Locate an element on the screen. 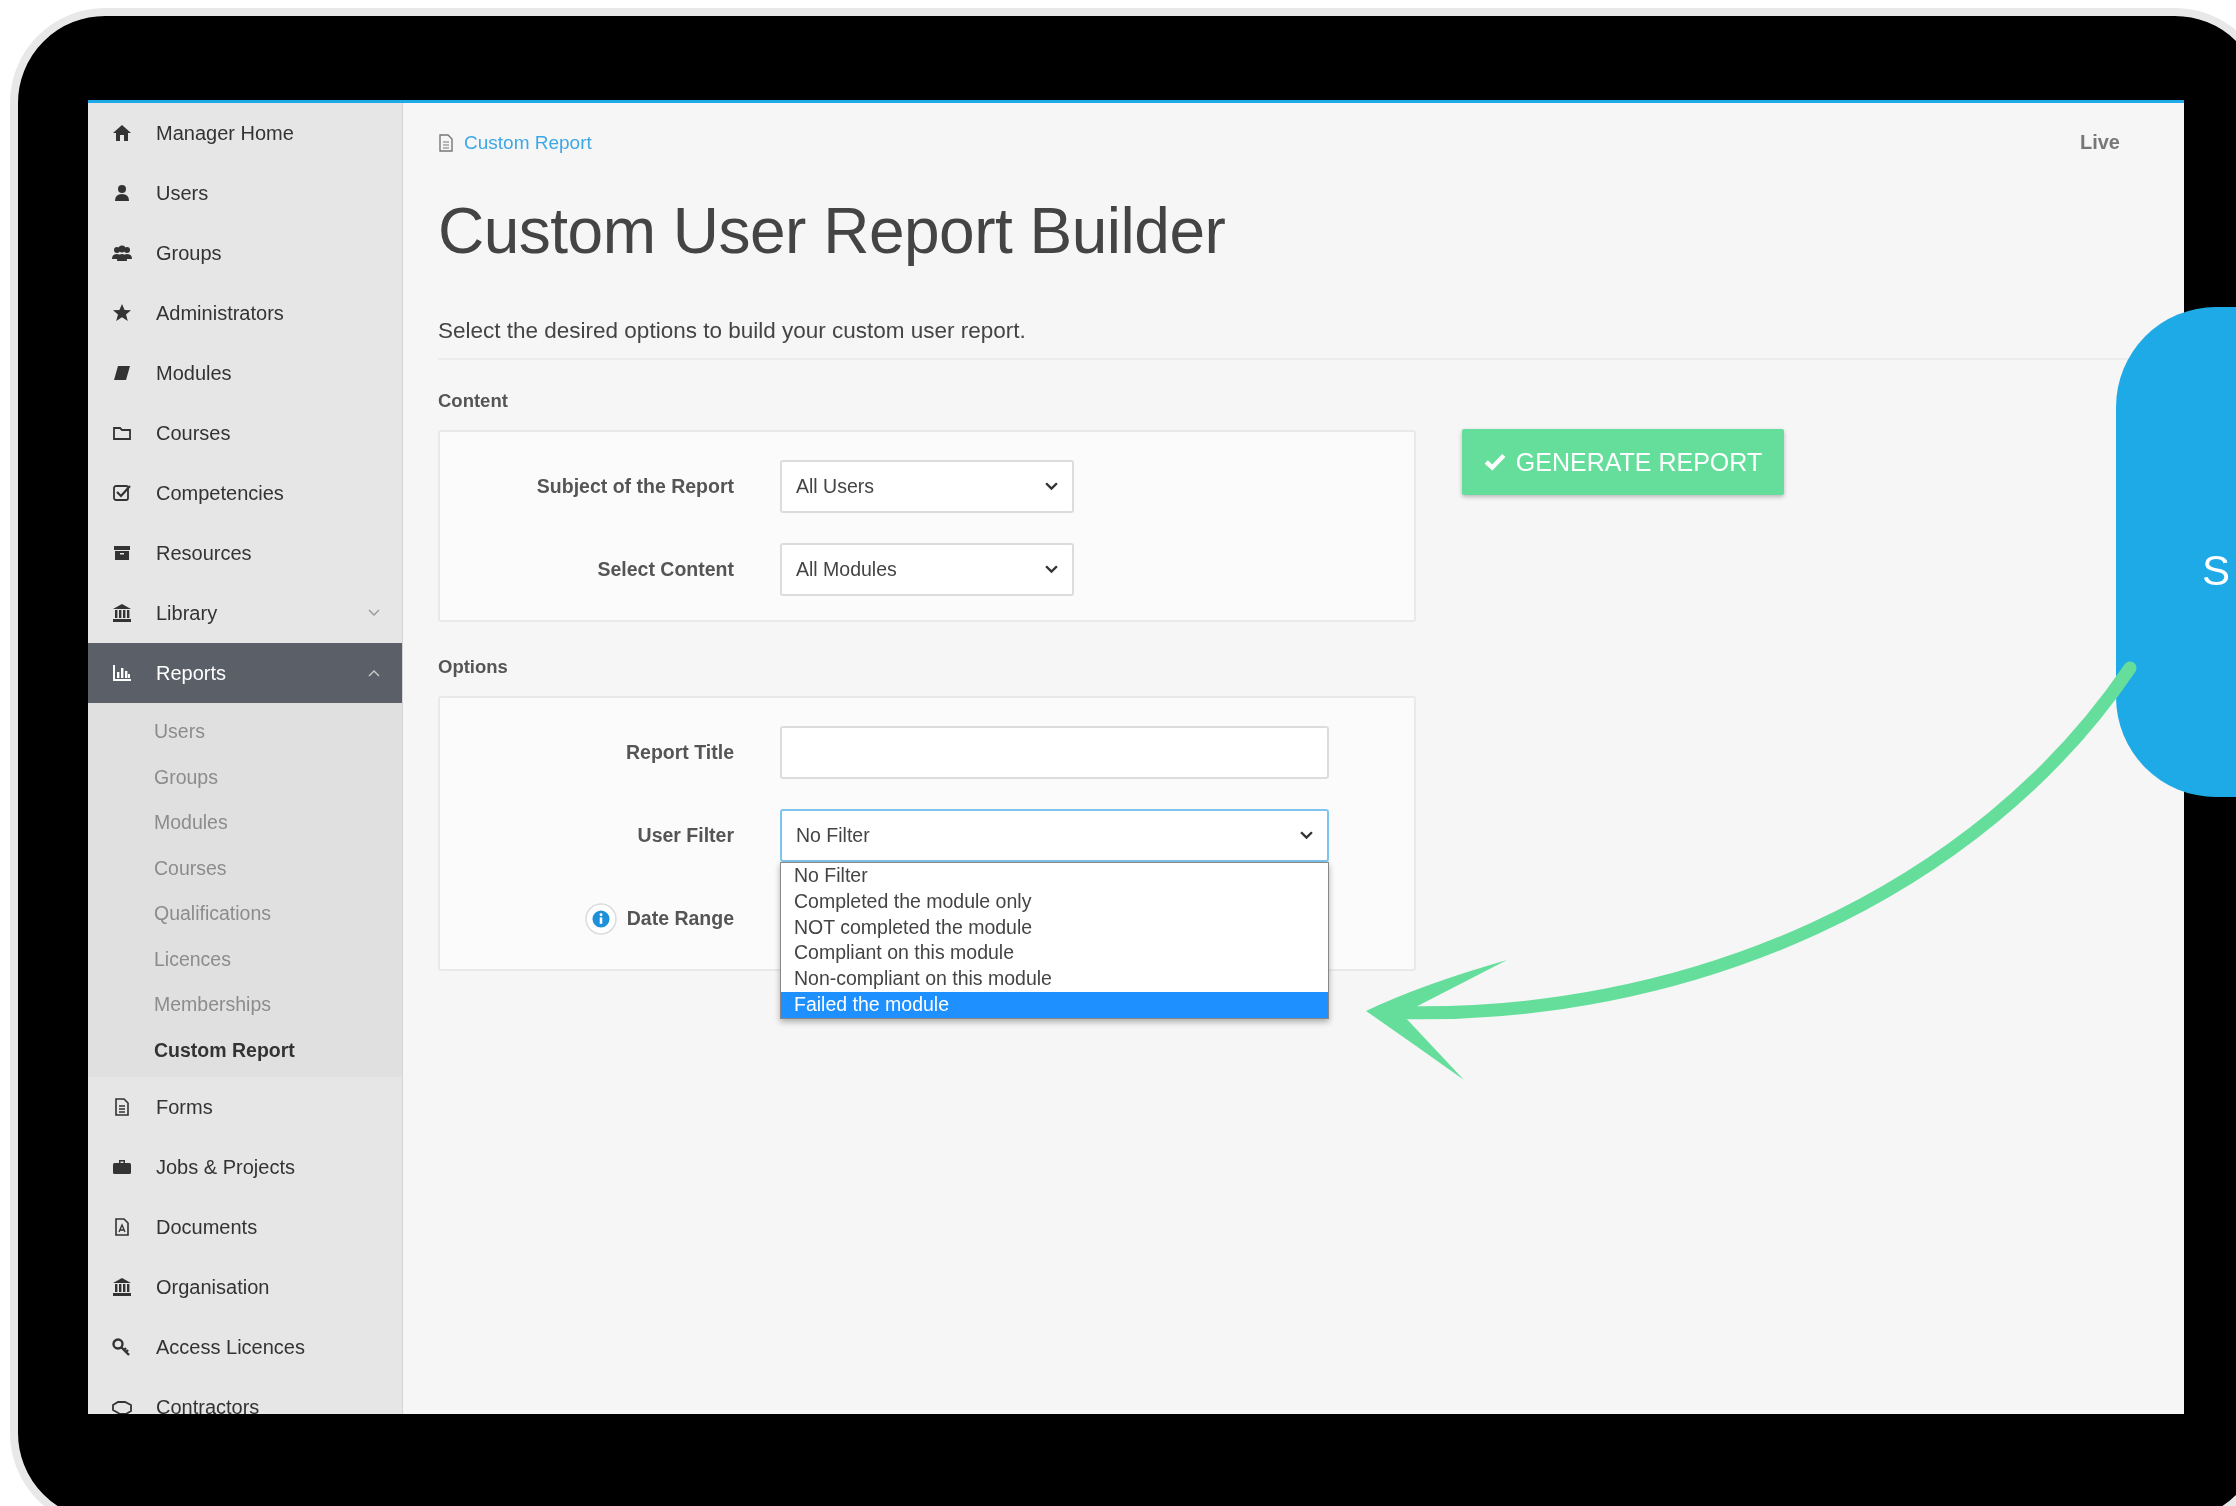  status-text: Live is located at coordinates (2099, 142).